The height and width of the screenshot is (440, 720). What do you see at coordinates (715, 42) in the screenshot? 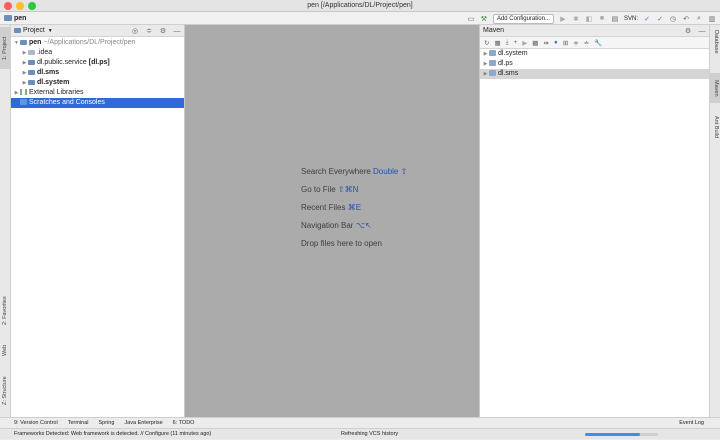
I see `tab-database: Database` at bounding box center [715, 42].